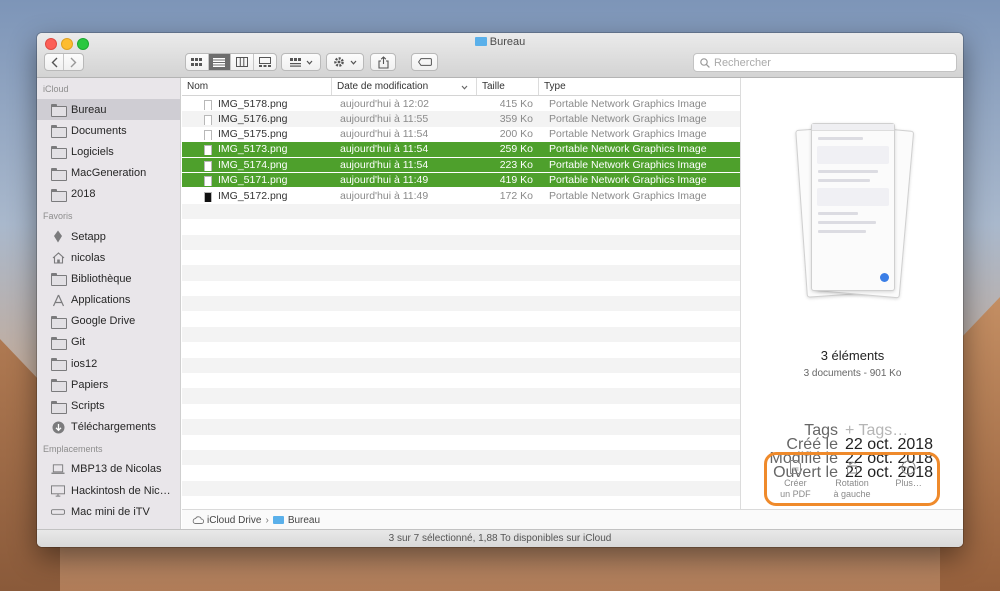 Image resolution: width=1000 pixels, height=591 pixels. What do you see at coordinates (383, 62) in the screenshot?
I see `share-button` at bounding box center [383, 62].